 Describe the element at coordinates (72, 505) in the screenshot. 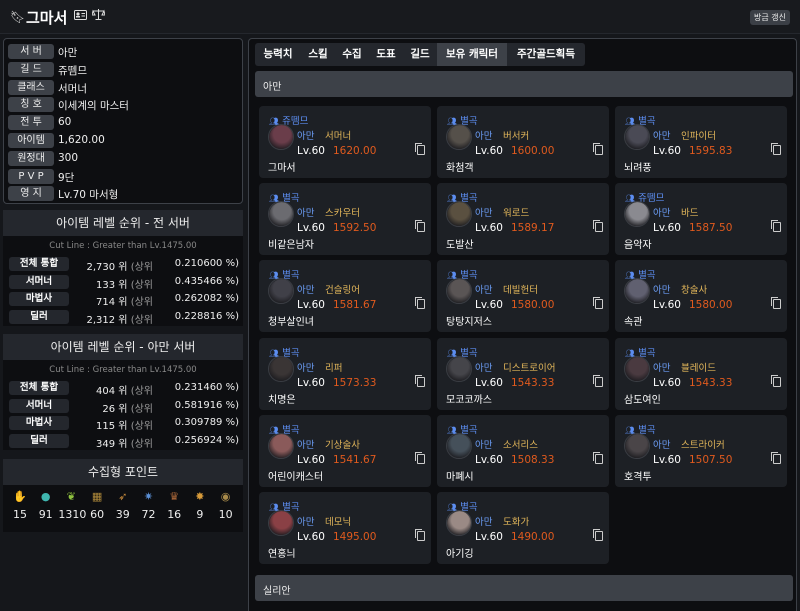

I see `collection-item: ❦ 1310` at that location.